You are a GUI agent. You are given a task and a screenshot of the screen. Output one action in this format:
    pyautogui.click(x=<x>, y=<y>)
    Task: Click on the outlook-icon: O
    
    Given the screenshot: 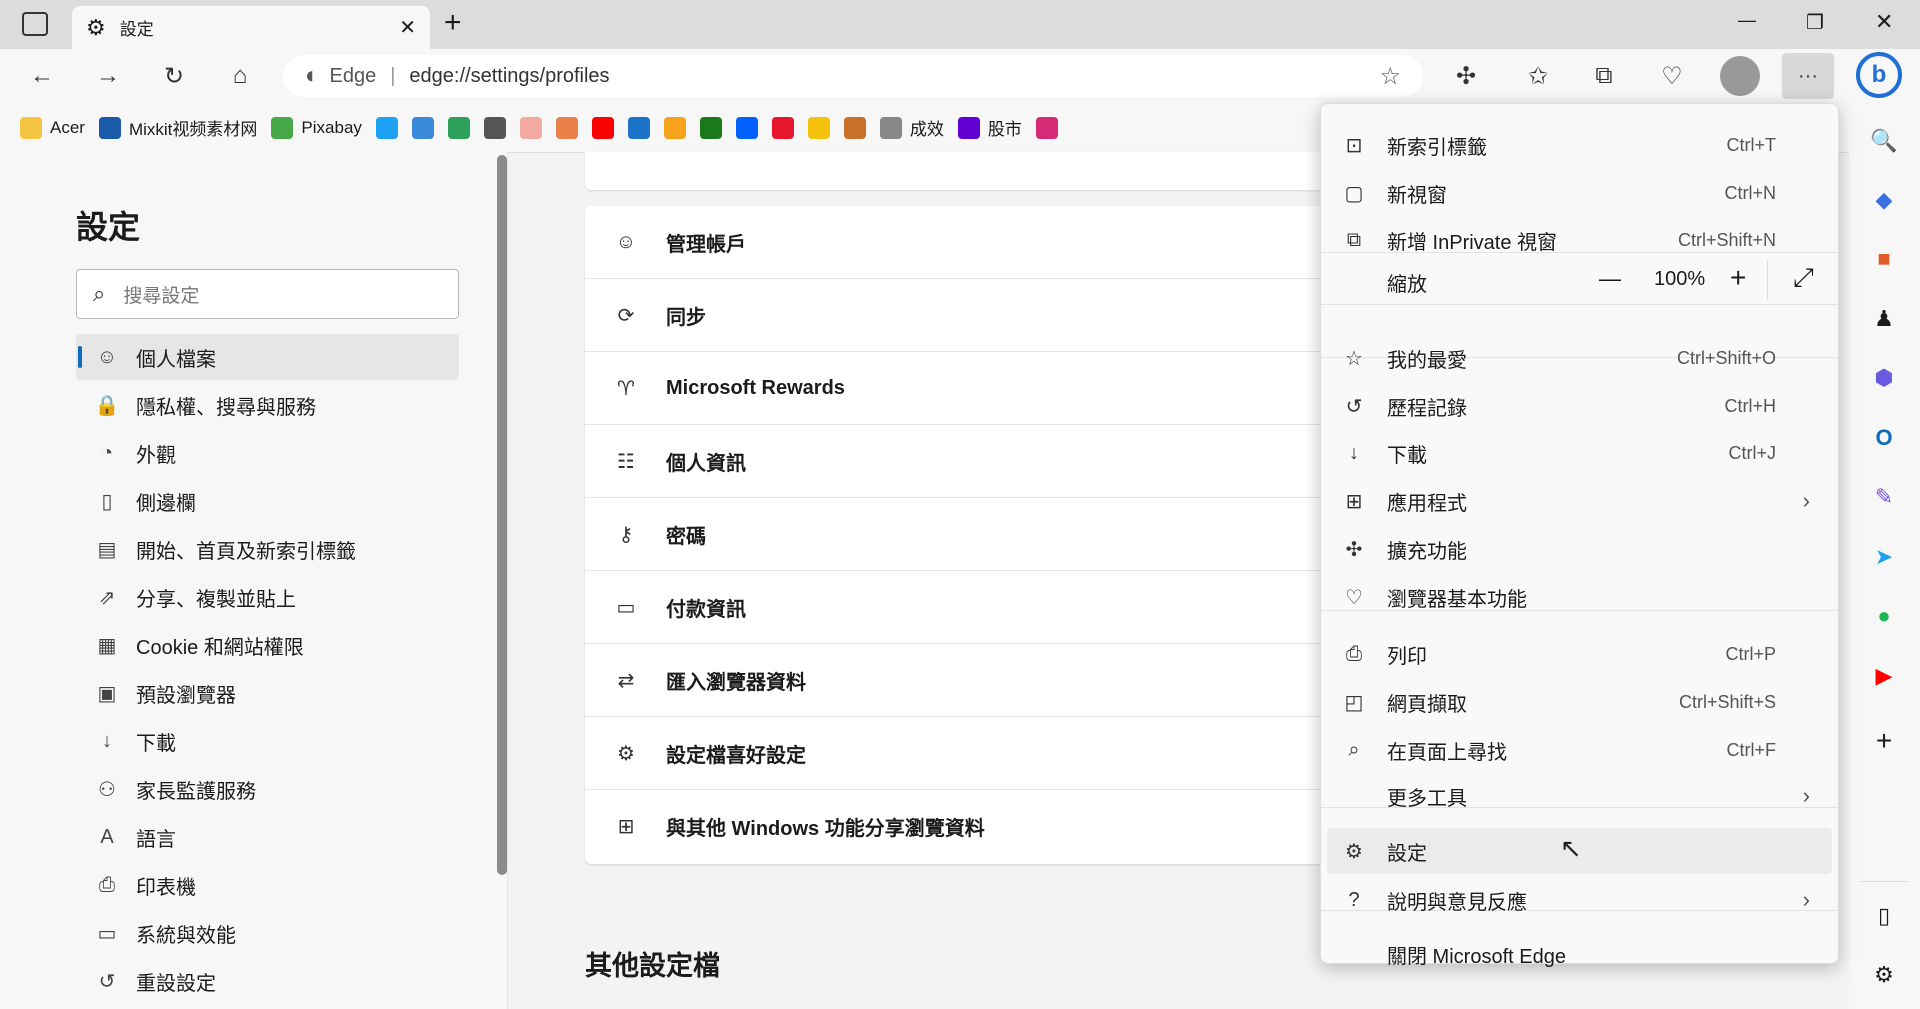 What is the action you would take?
    pyautogui.click(x=1884, y=438)
    